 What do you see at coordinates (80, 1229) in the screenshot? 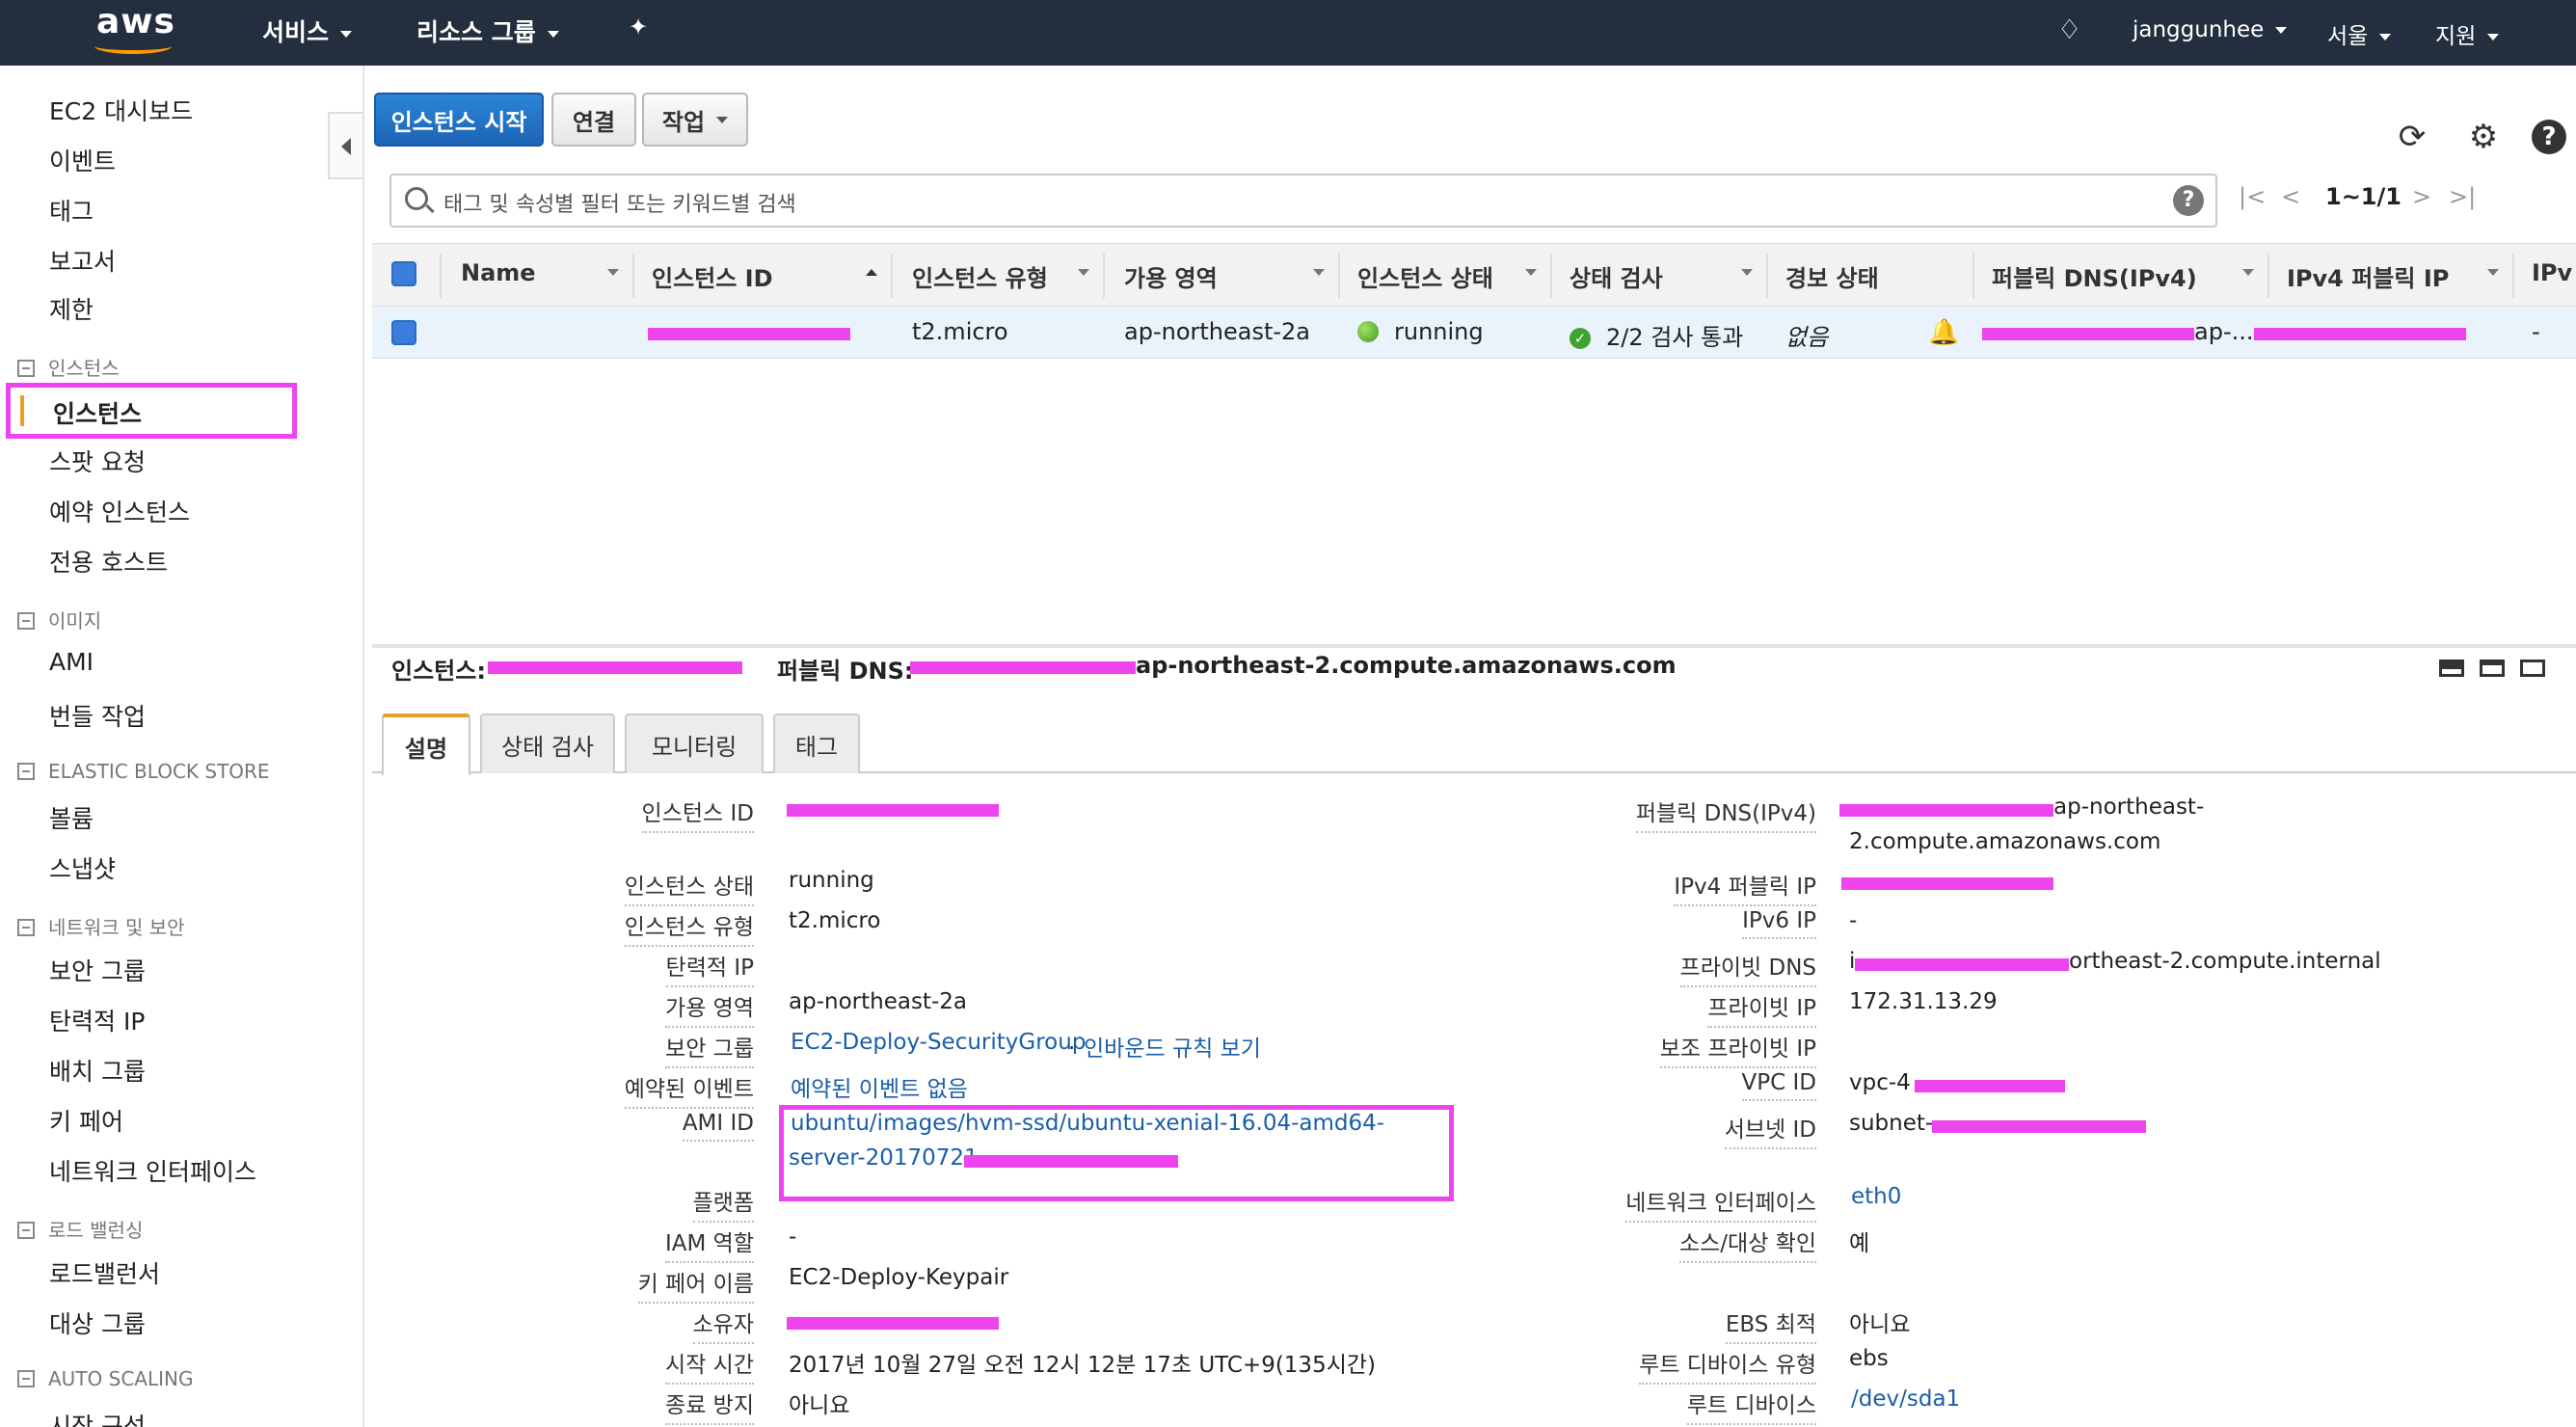
I see `sidebar-section-load-balancing: 로드 밸런싱` at bounding box center [80, 1229].